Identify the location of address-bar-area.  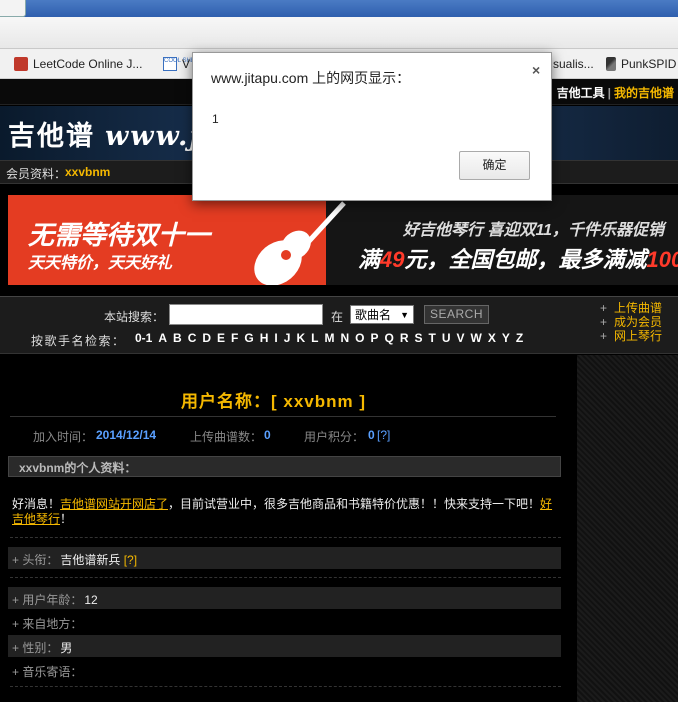
(339, 33).